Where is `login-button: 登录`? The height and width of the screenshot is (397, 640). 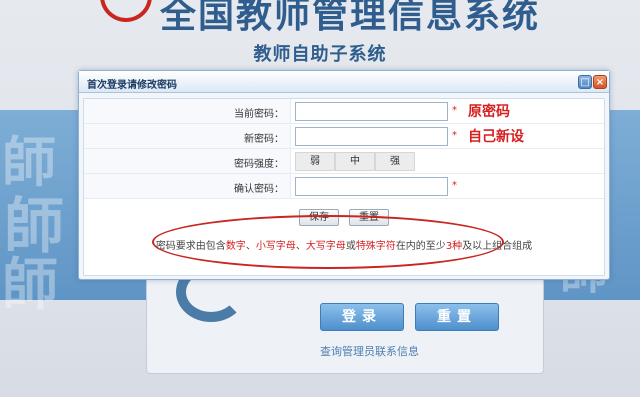
login-button: 登录 is located at coordinates (362, 317).